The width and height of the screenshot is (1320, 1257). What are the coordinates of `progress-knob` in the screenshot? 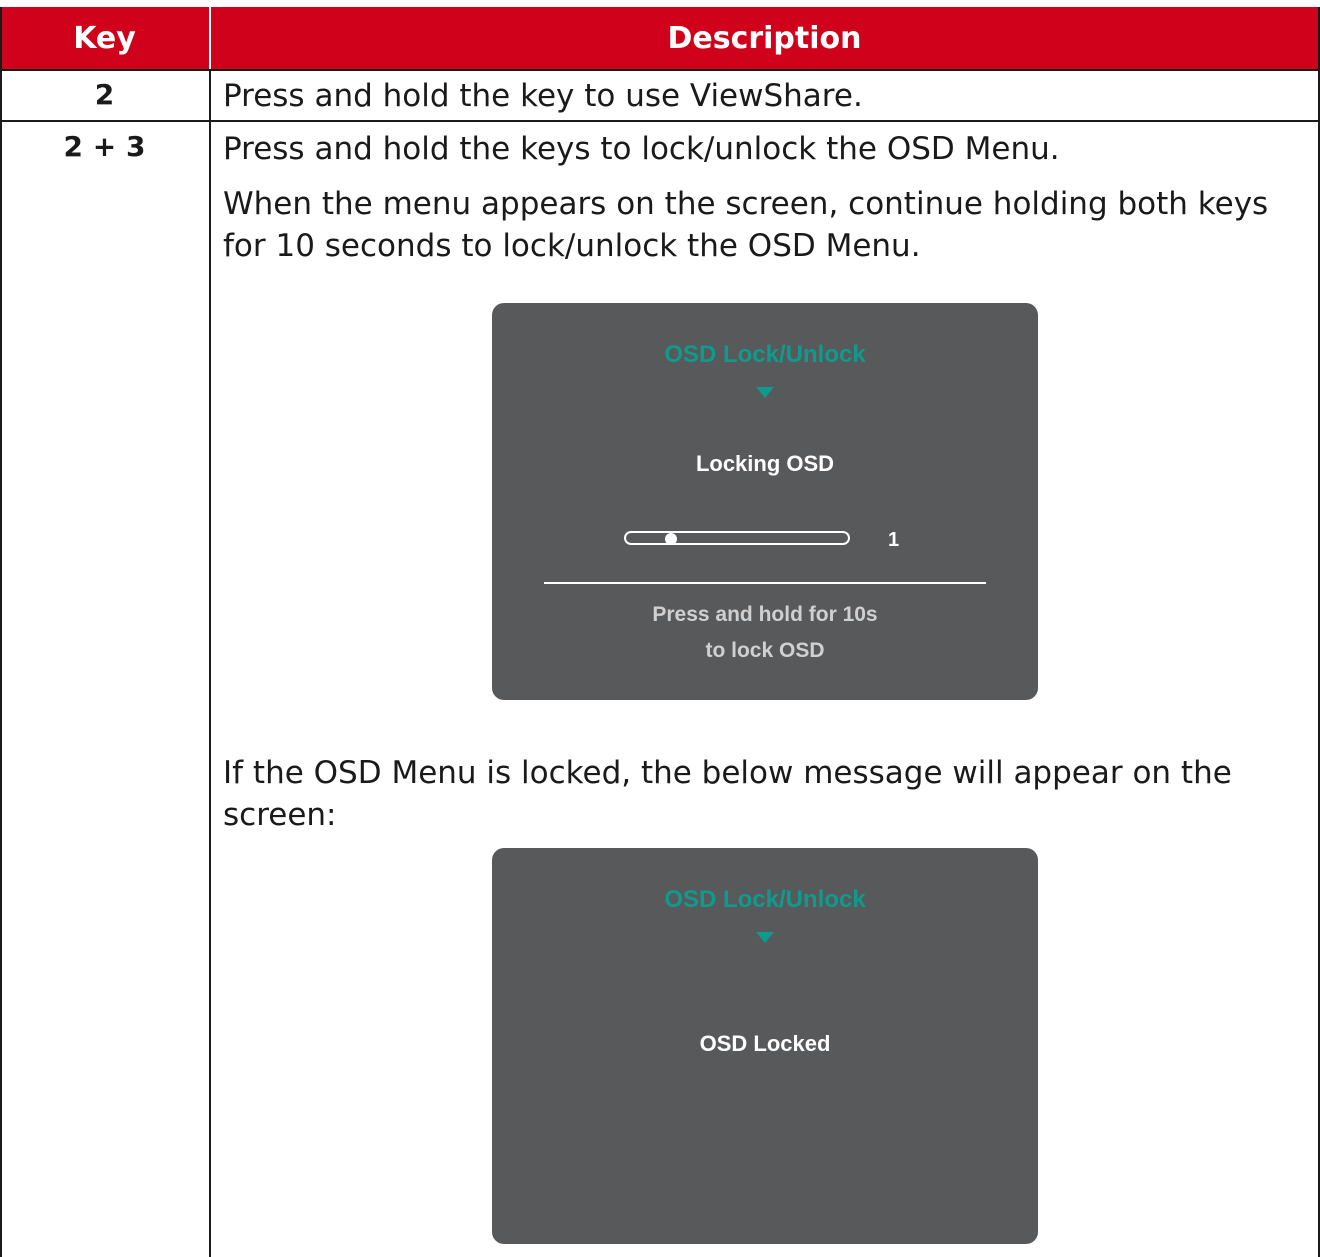 It's located at (671, 539).